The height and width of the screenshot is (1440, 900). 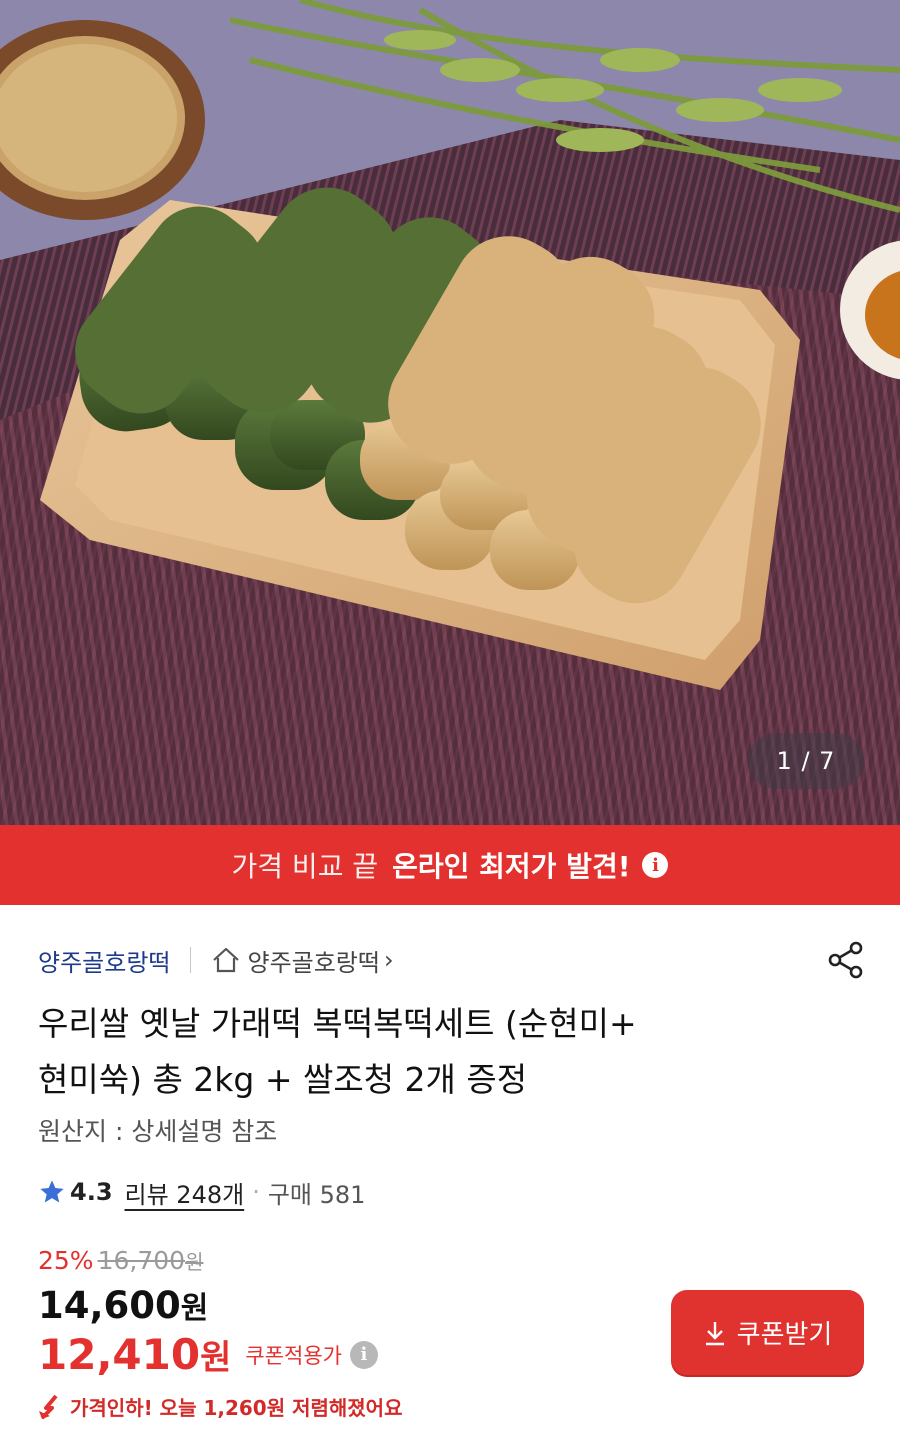 What do you see at coordinates (91, 1192) in the screenshot?
I see `rating-score: 4.3` at bounding box center [91, 1192].